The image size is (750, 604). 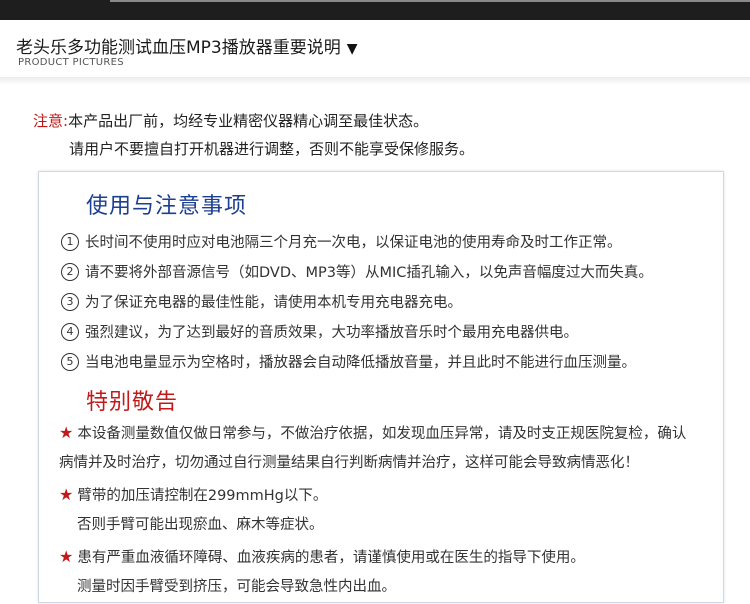 I want to click on notice-line-2: 请用户不要擅自打开机器进行调整，否则不能享受保修服务。, so click(x=272, y=149).